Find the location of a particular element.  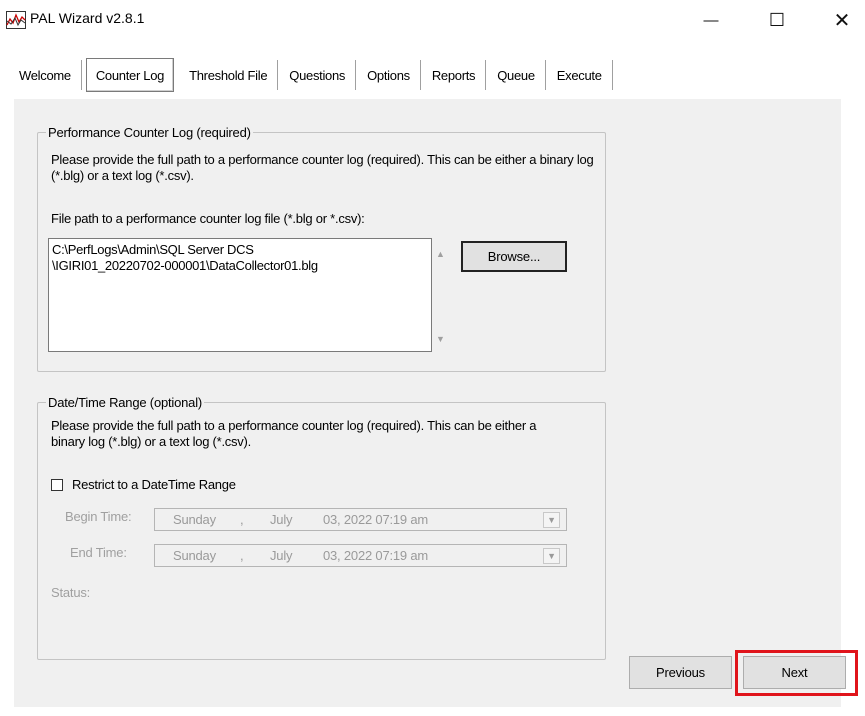

tab-counter-log: Counter Log is located at coordinates (130, 75).